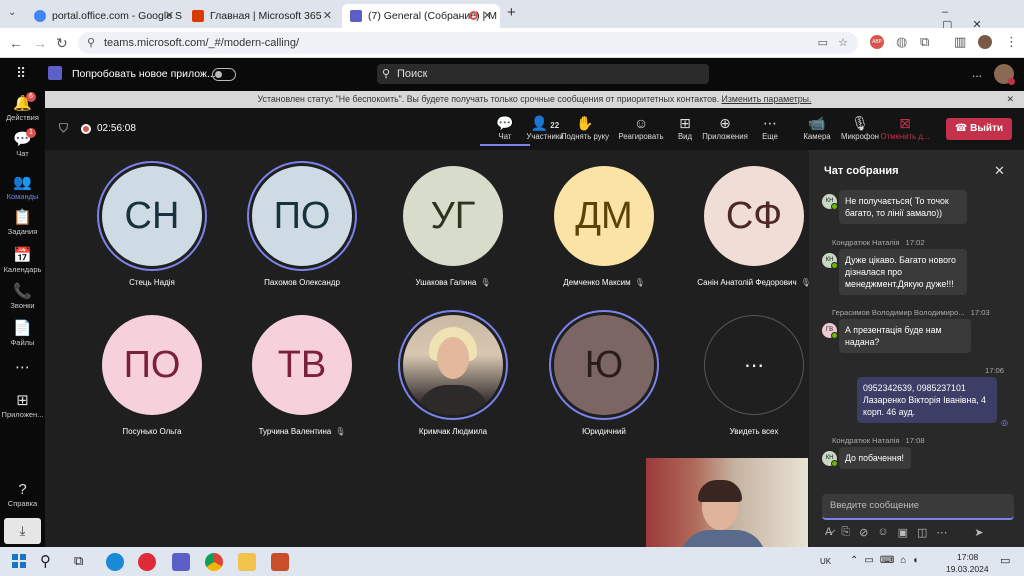  What do you see at coordinates (843, 43) in the screenshot?
I see `bookmark-star-icon: ☆` at bounding box center [843, 43].